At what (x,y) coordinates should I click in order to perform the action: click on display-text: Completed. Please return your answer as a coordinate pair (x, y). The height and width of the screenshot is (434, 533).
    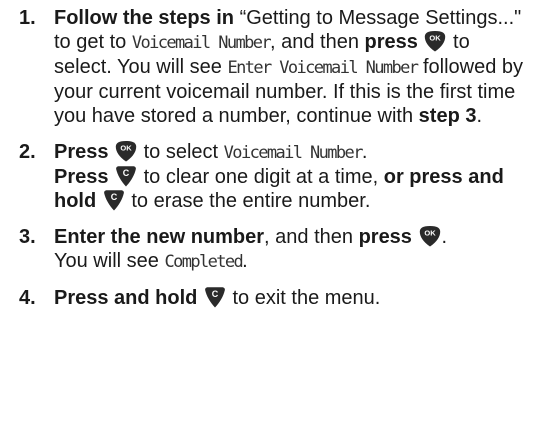
    Looking at the image, I should click on (203, 262).